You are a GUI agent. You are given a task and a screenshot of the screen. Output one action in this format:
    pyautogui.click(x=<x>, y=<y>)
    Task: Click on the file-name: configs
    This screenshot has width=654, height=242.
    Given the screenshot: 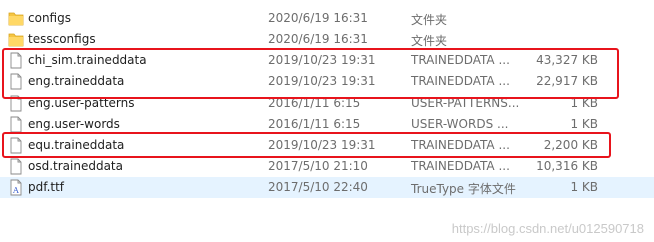 What is the action you would take?
    pyautogui.click(x=49, y=18)
    